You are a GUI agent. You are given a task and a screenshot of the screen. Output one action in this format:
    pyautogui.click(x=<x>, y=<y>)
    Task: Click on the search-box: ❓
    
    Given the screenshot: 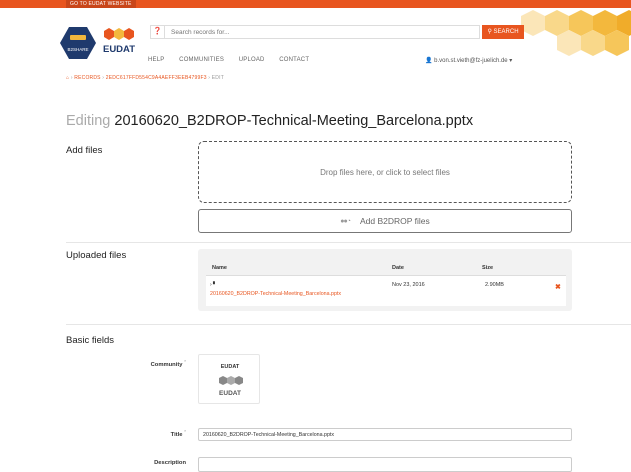 What is the action you would take?
    pyautogui.click(x=315, y=32)
    